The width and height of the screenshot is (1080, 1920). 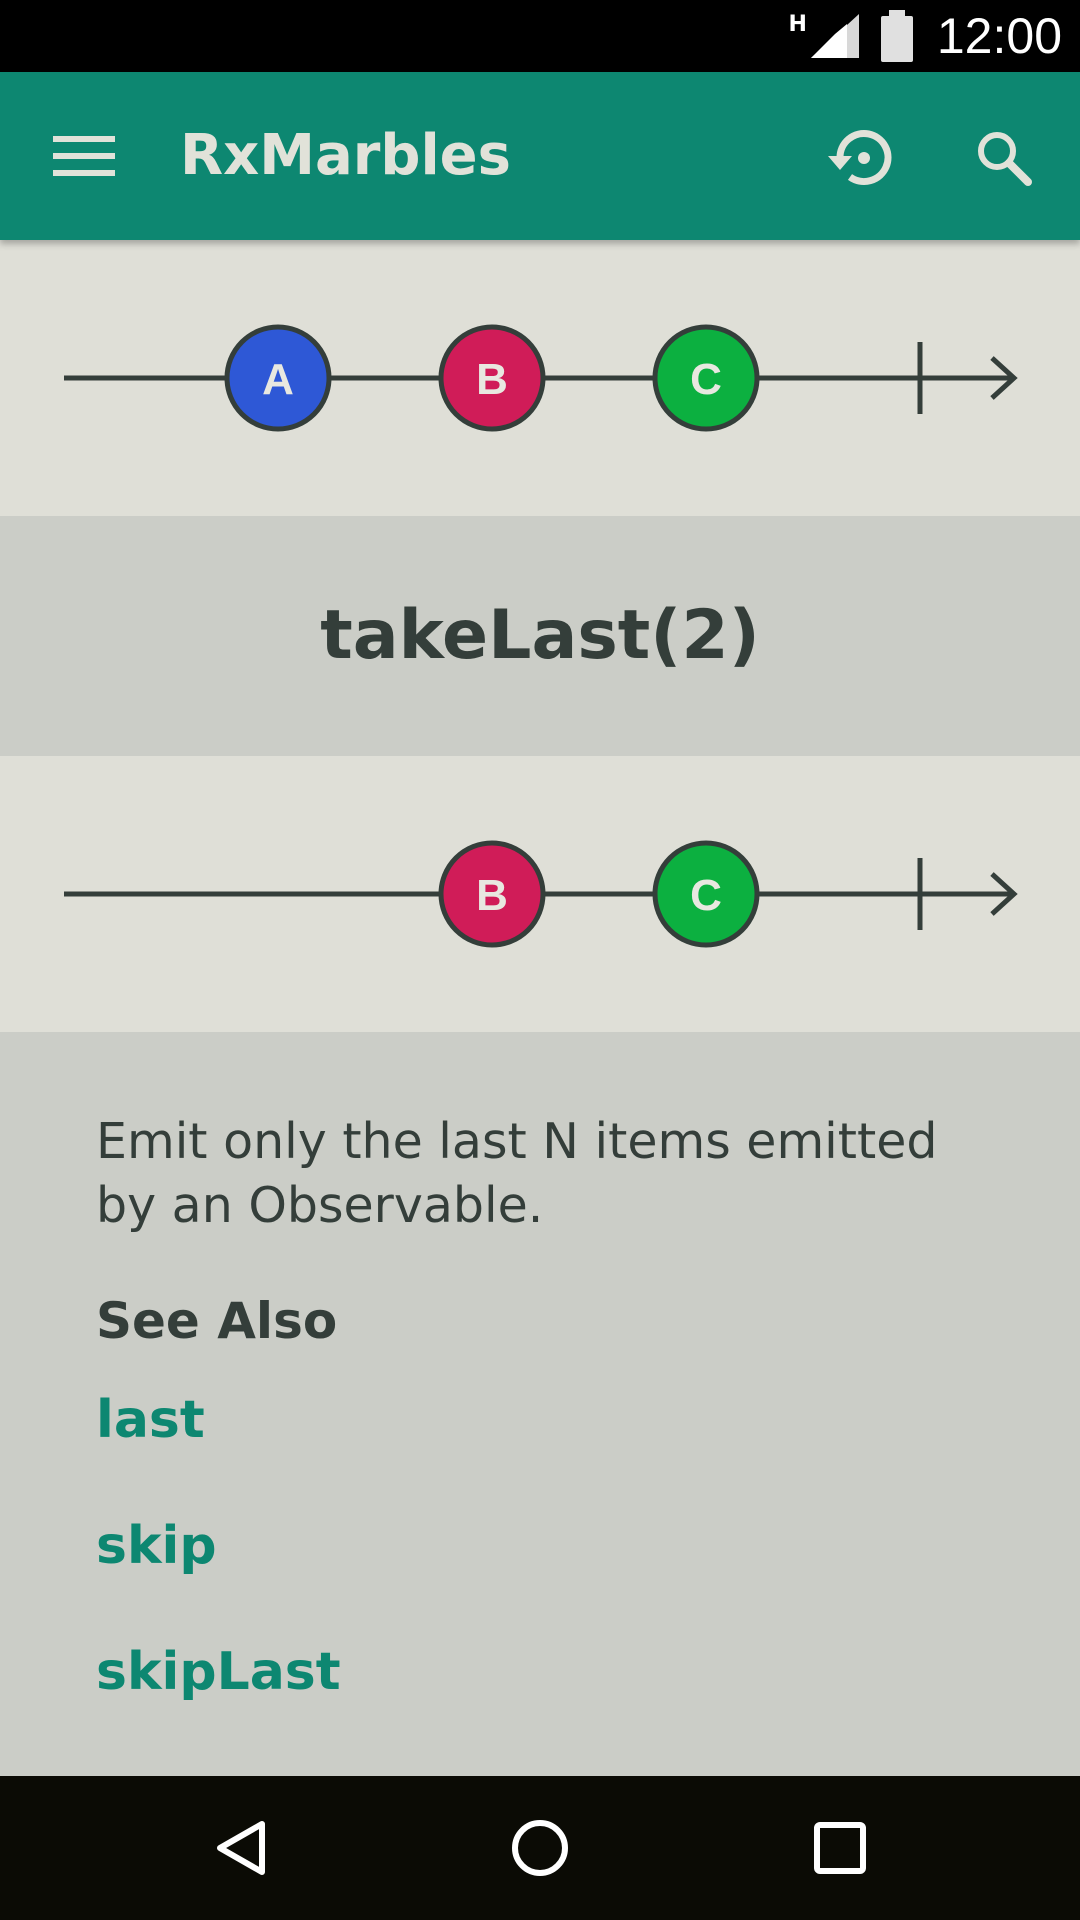 I want to click on operator-title: takeLast(2), so click(x=540, y=635).